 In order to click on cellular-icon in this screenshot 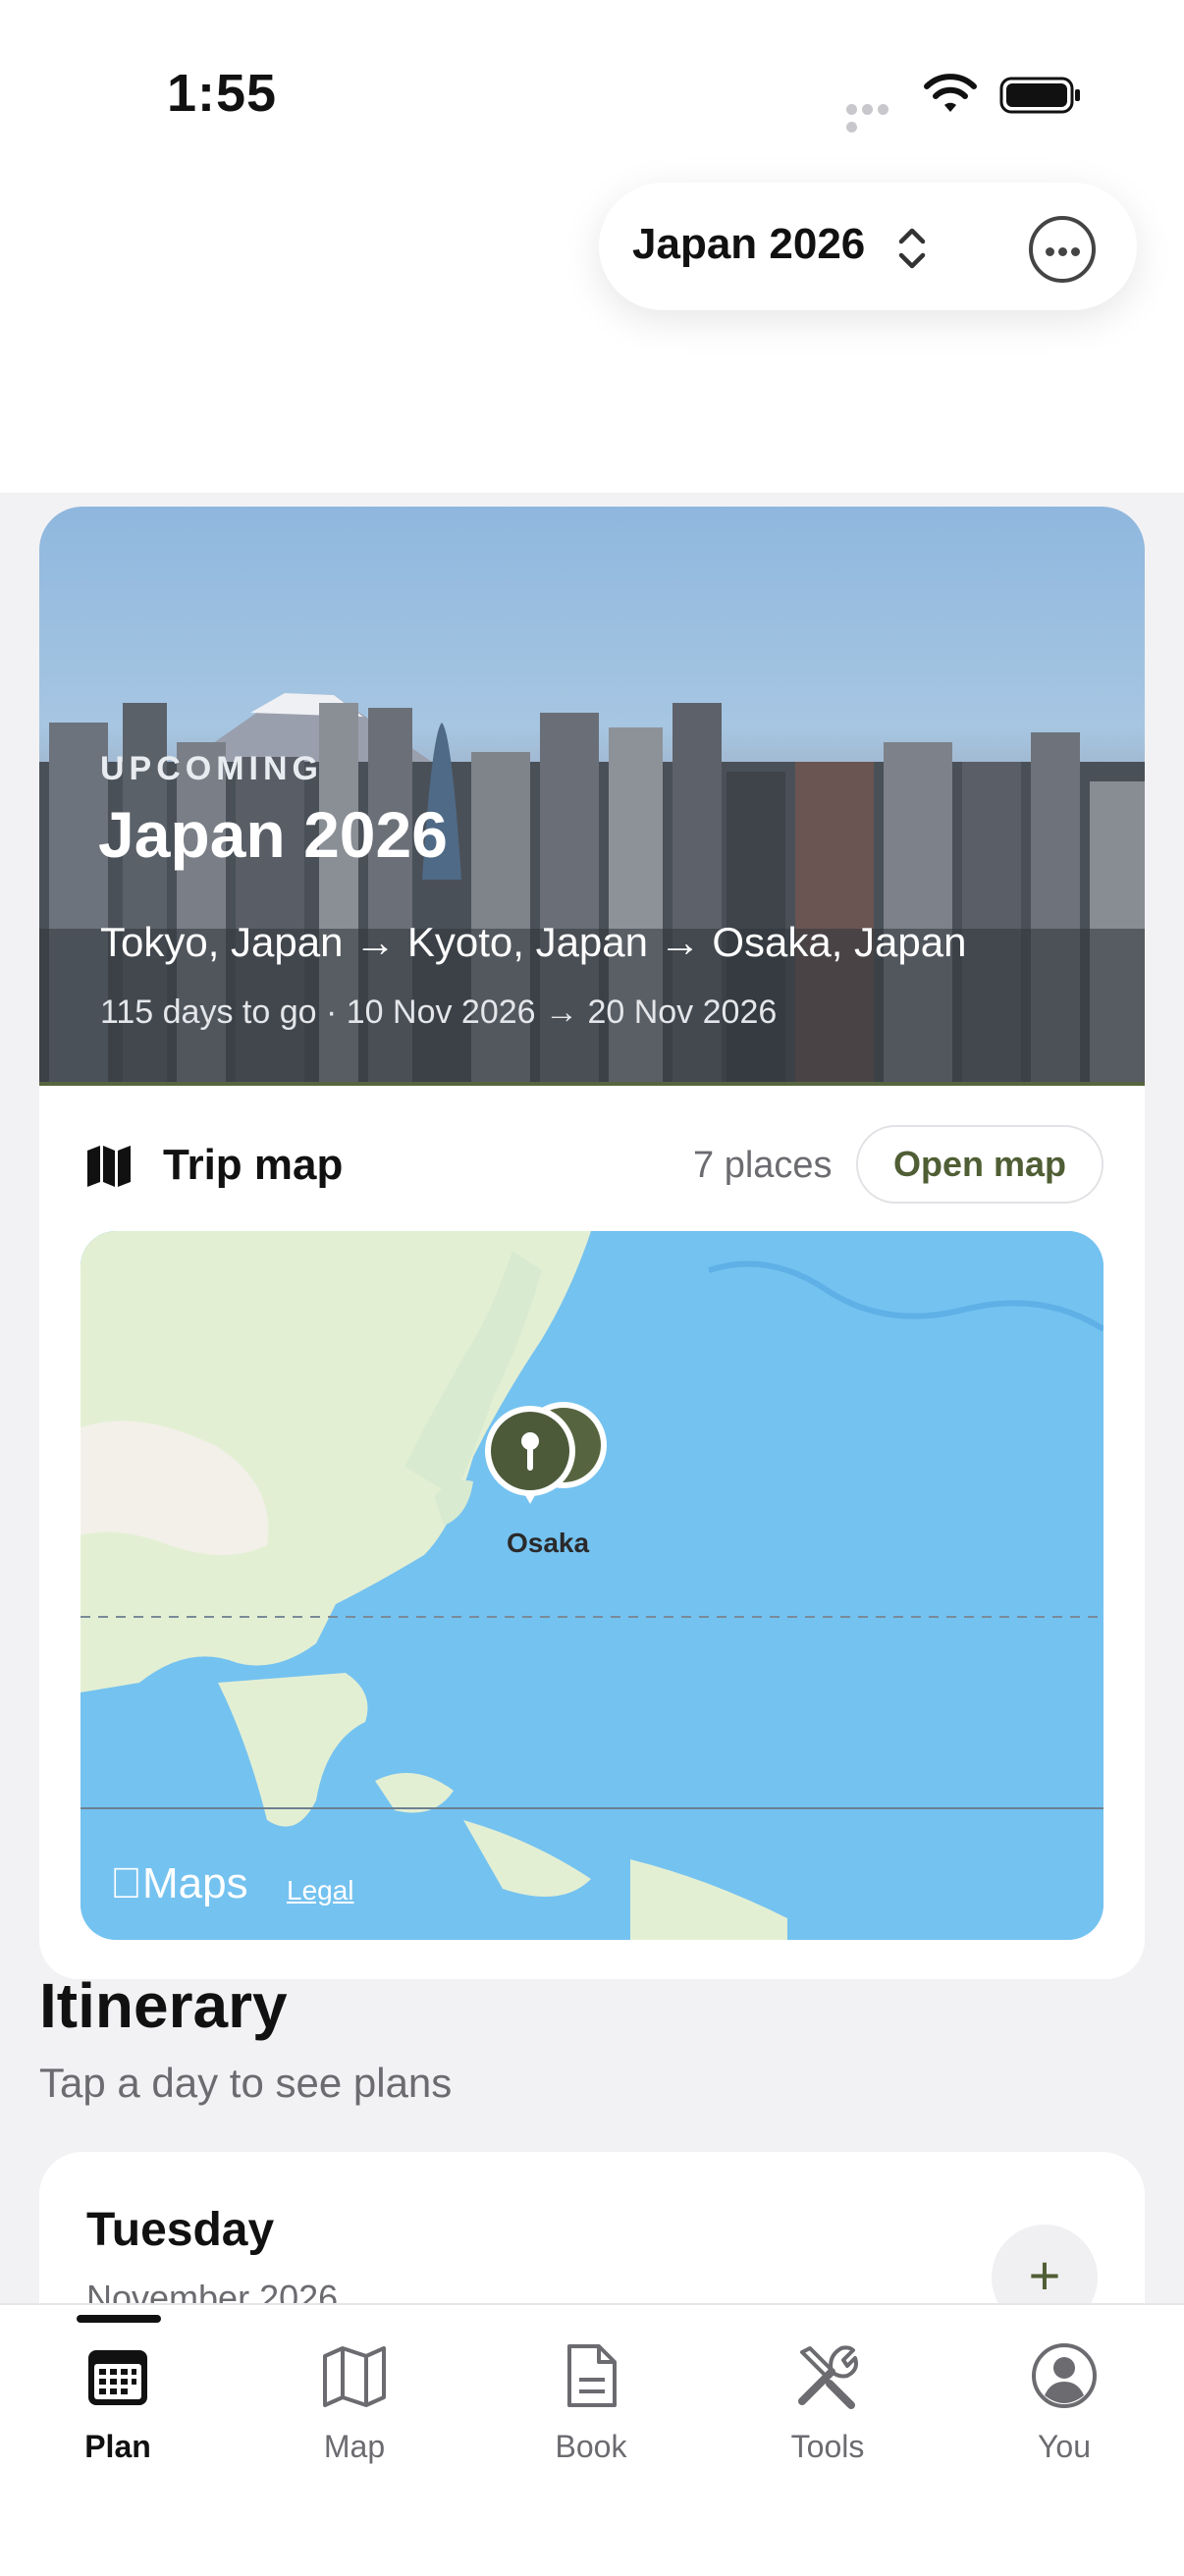, I will do `click(876, 117)`.